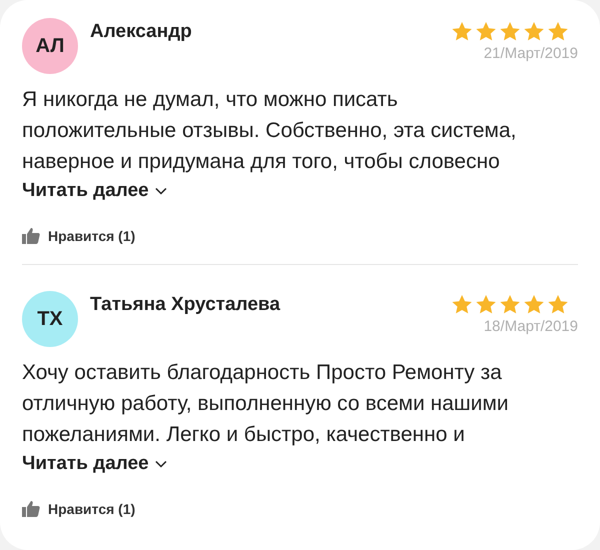 This screenshot has height=550, width=600. I want to click on reviewer-name: Александр, so click(141, 32).